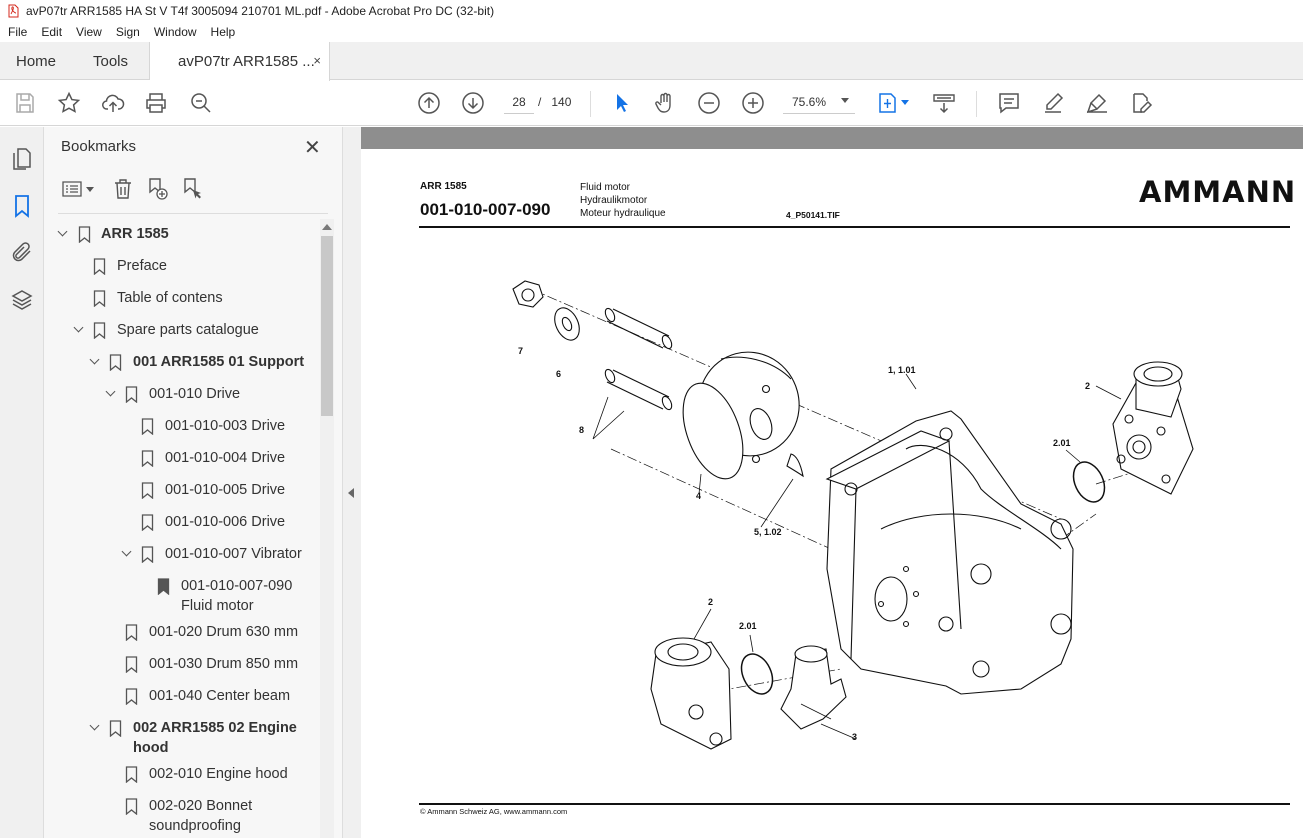 The image size is (1303, 838). What do you see at coordinates (312, 147) in the screenshot?
I see `close-icon: ✕` at bounding box center [312, 147].